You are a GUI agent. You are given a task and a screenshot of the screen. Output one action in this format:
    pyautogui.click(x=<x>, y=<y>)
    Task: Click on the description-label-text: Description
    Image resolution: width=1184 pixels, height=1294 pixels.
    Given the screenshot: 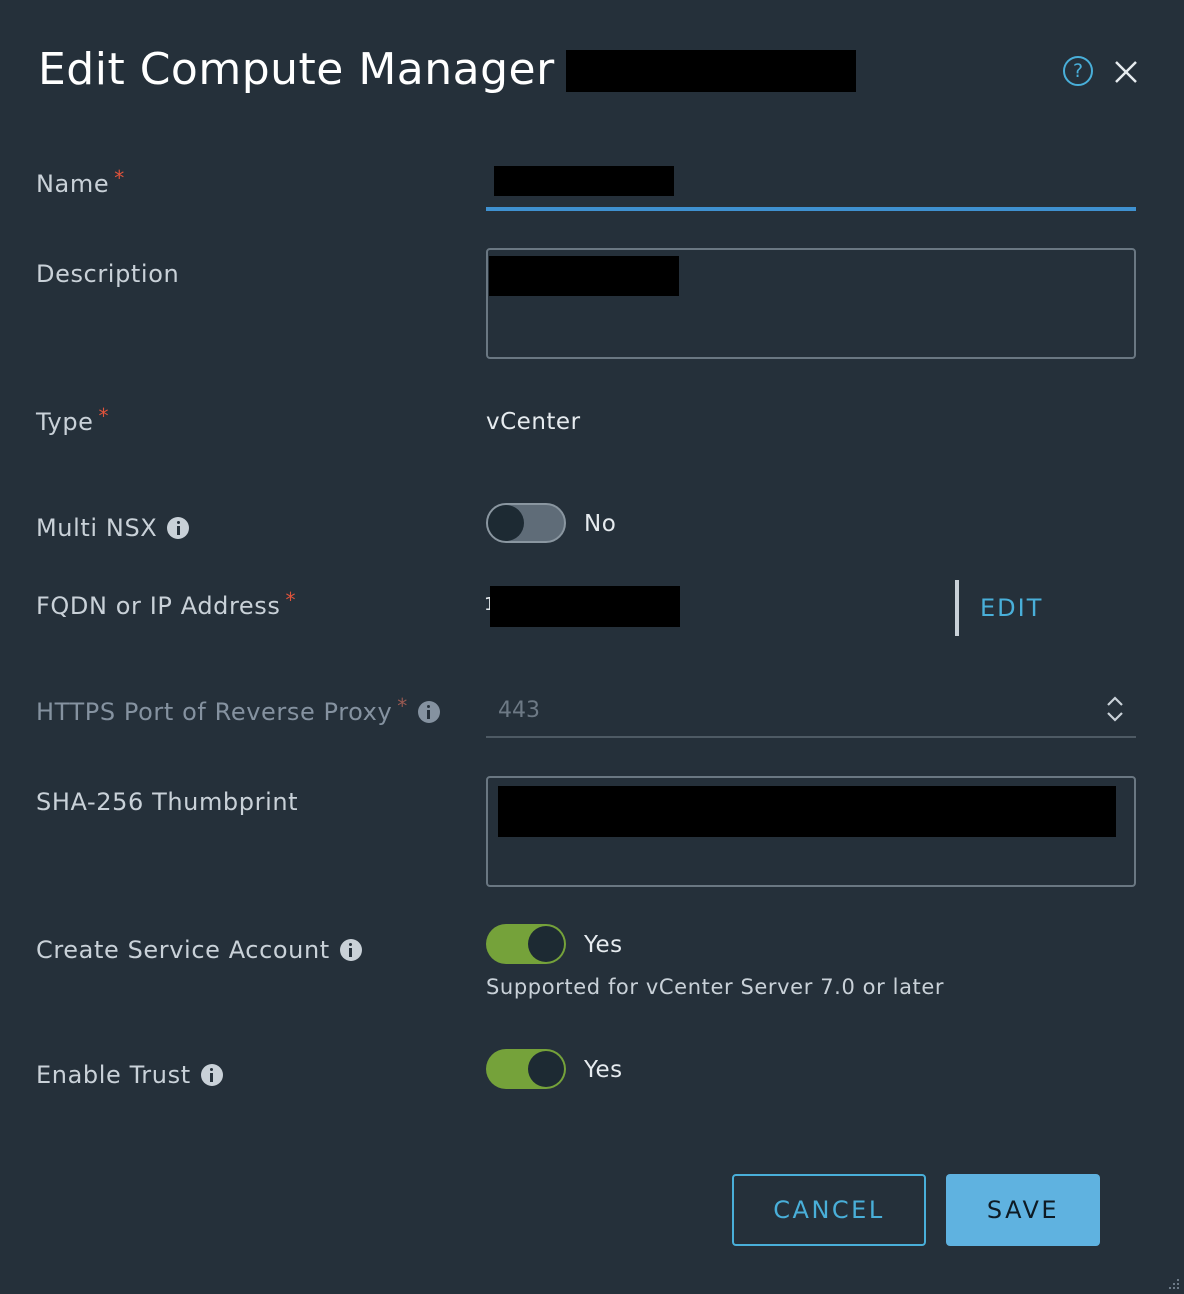 What is the action you would take?
    pyautogui.click(x=108, y=274)
    